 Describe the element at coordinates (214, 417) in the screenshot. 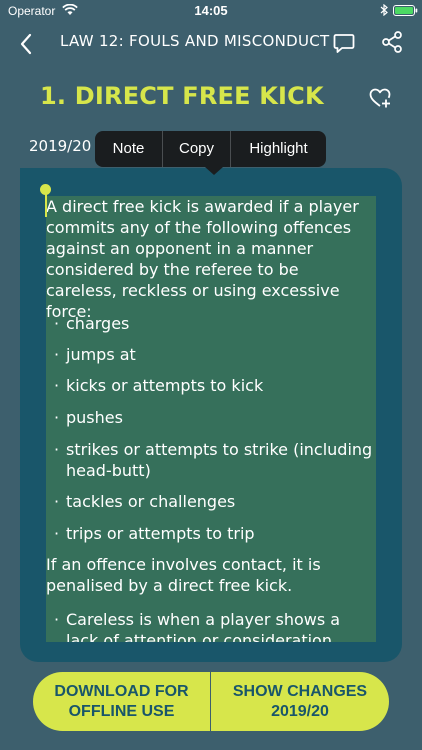

I see `list-item: · pushes` at that location.